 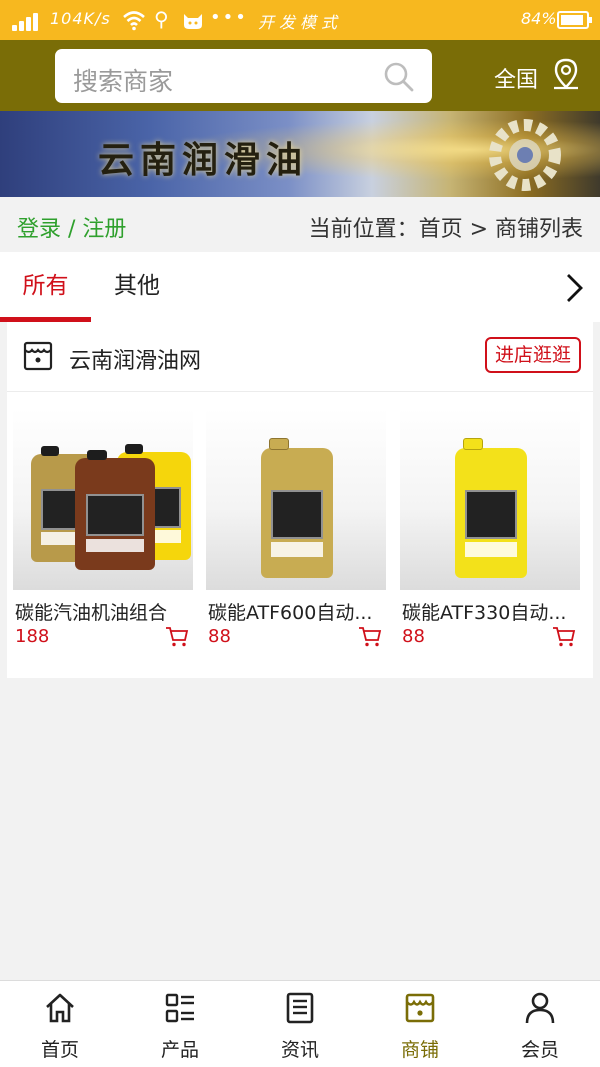 I want to click on list-icon, so click(x=179, y=1008).